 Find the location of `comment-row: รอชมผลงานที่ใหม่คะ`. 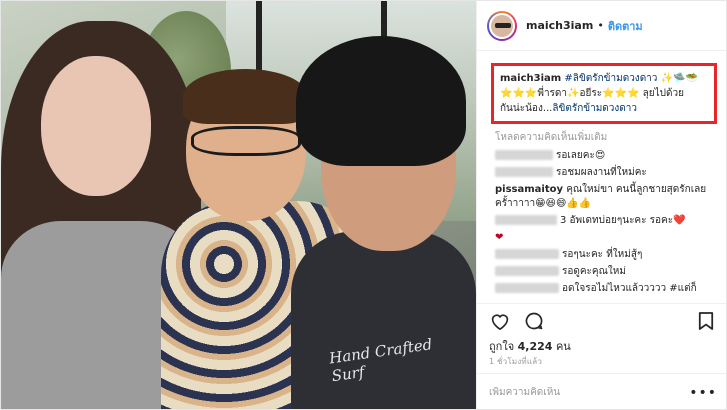

comment-row: รอชมผลงานที่ใหม่คะ is located at coordinates (608, 173).